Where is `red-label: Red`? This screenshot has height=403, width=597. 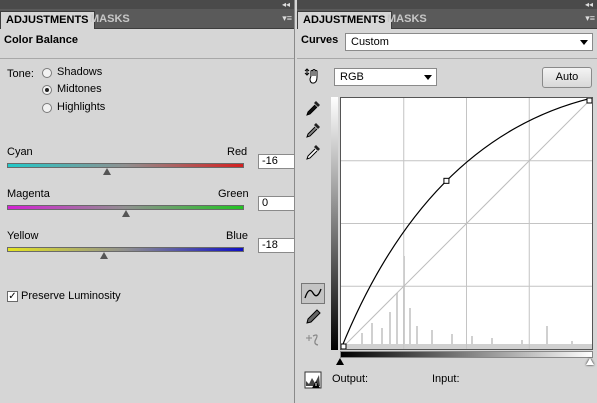 red-label: Red is located at coordinates (237, 152).